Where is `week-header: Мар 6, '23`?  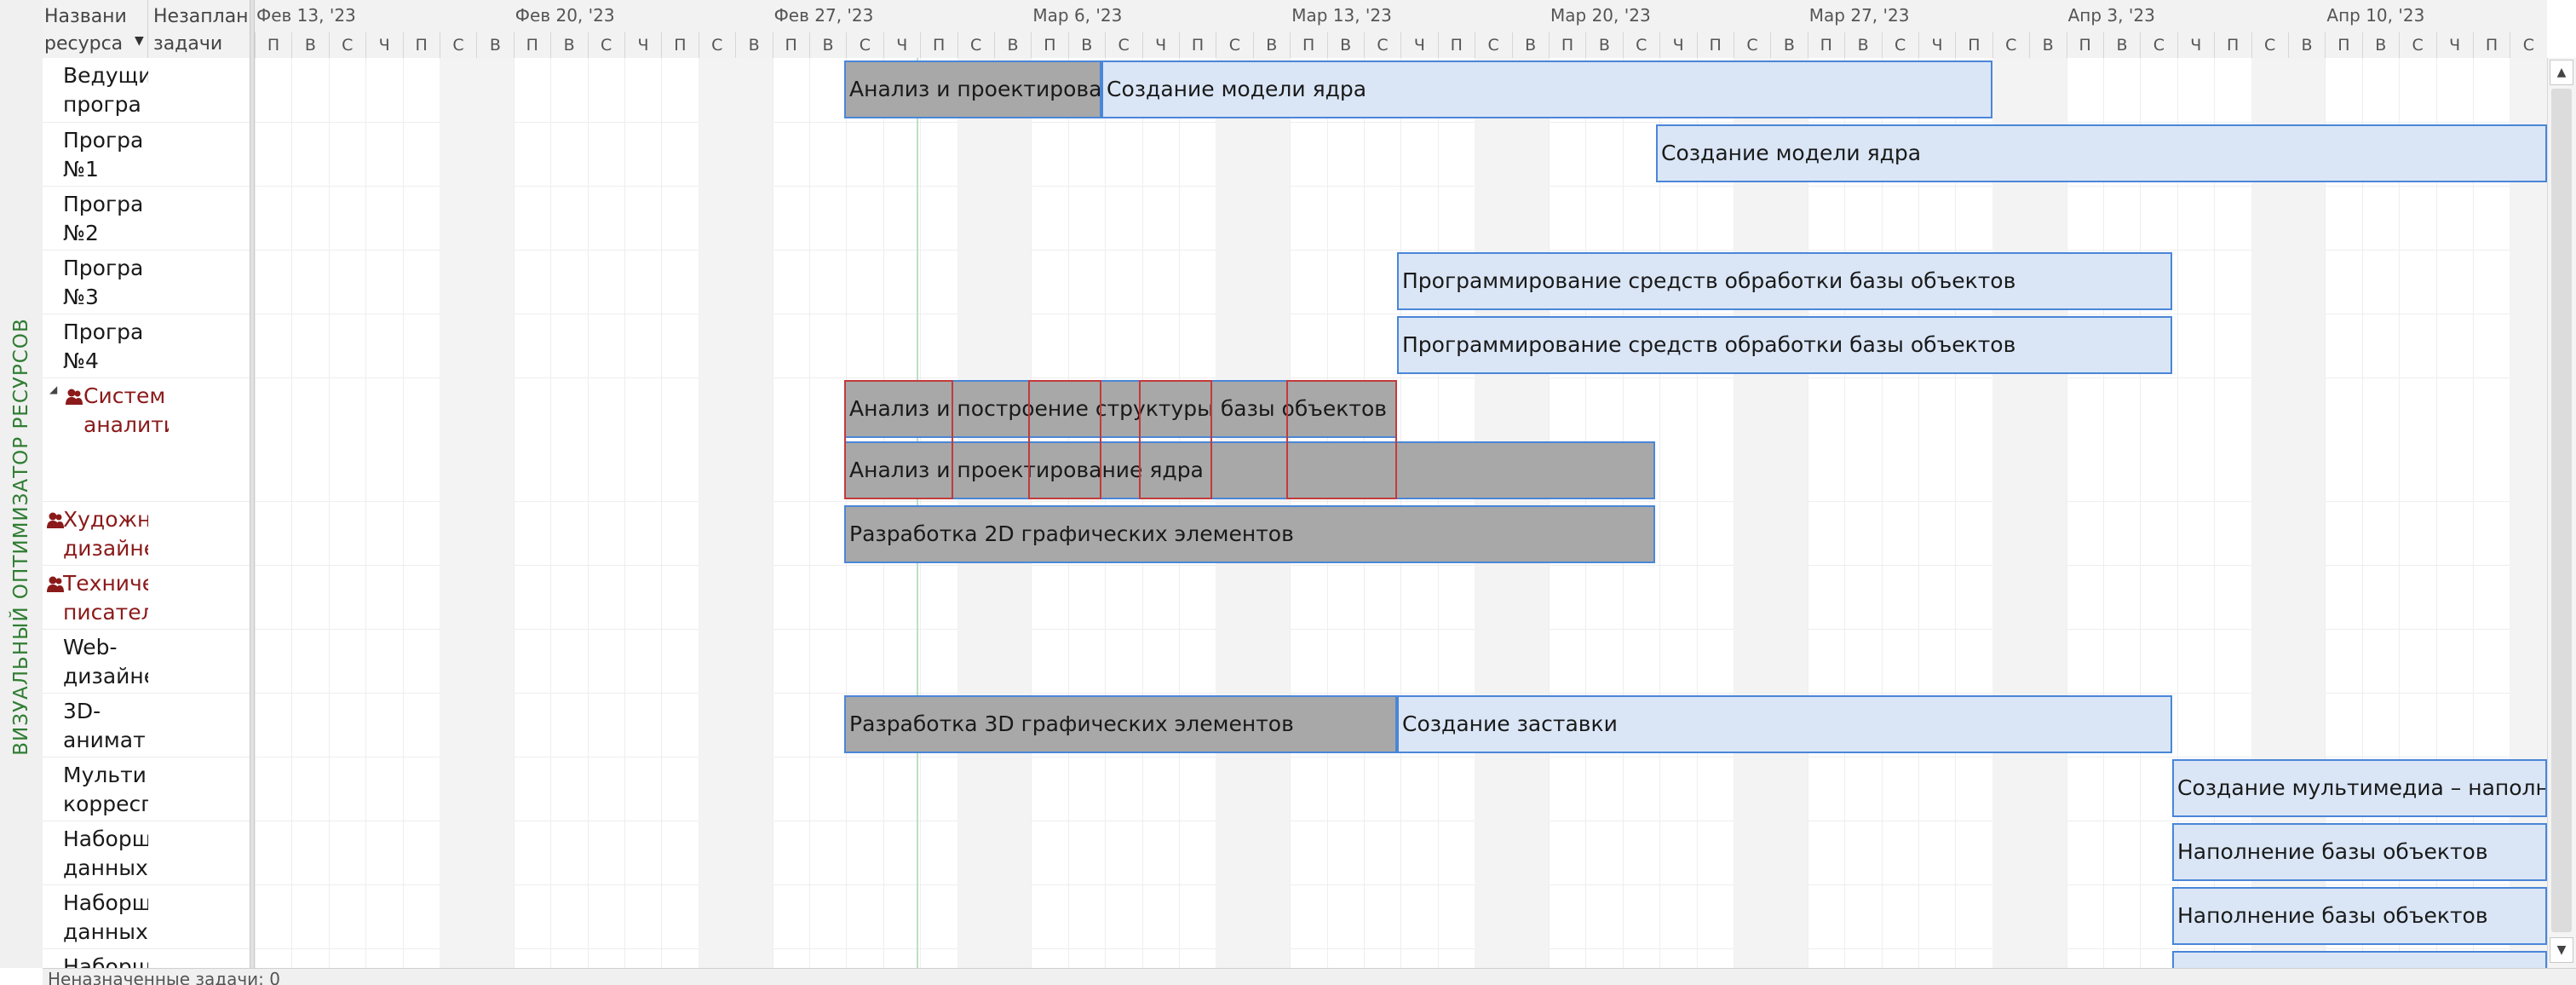 week-header: Мар 6, '23 is located at coordinates (1078, 15).